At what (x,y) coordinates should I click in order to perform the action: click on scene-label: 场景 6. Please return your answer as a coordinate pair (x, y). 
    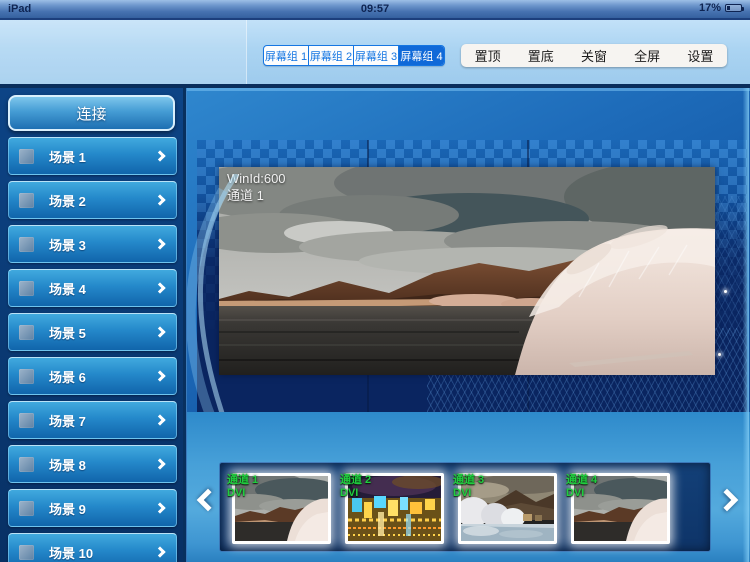
    Looking at the image, I should click on (67, 377).